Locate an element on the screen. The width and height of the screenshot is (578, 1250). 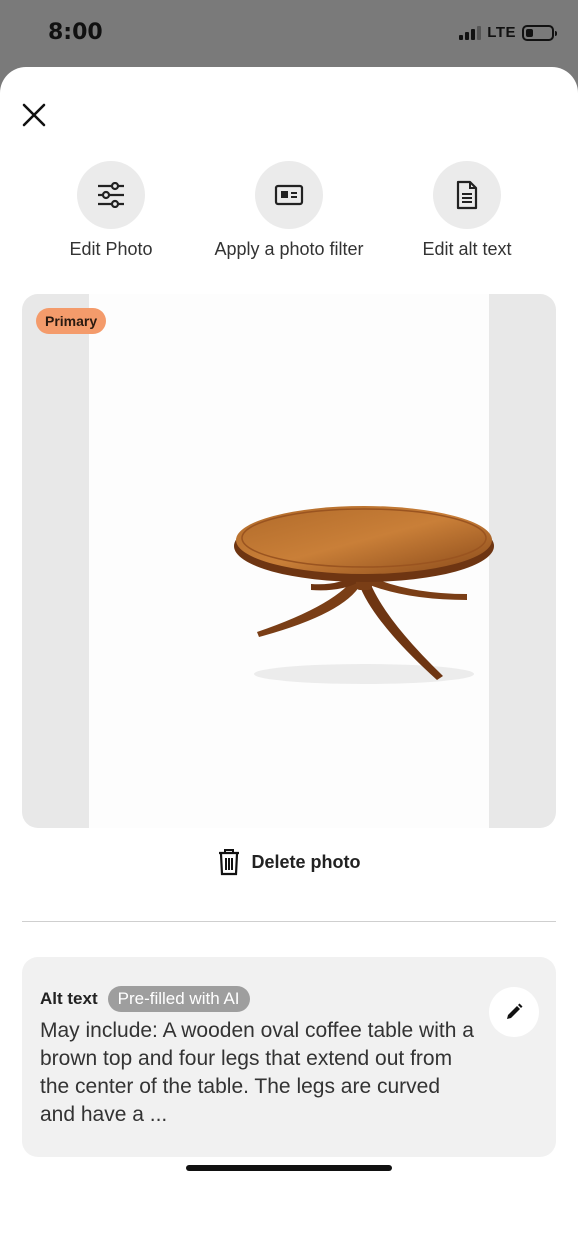
edit-alt-text-pencil-button is located at coordinates (514, 1012).